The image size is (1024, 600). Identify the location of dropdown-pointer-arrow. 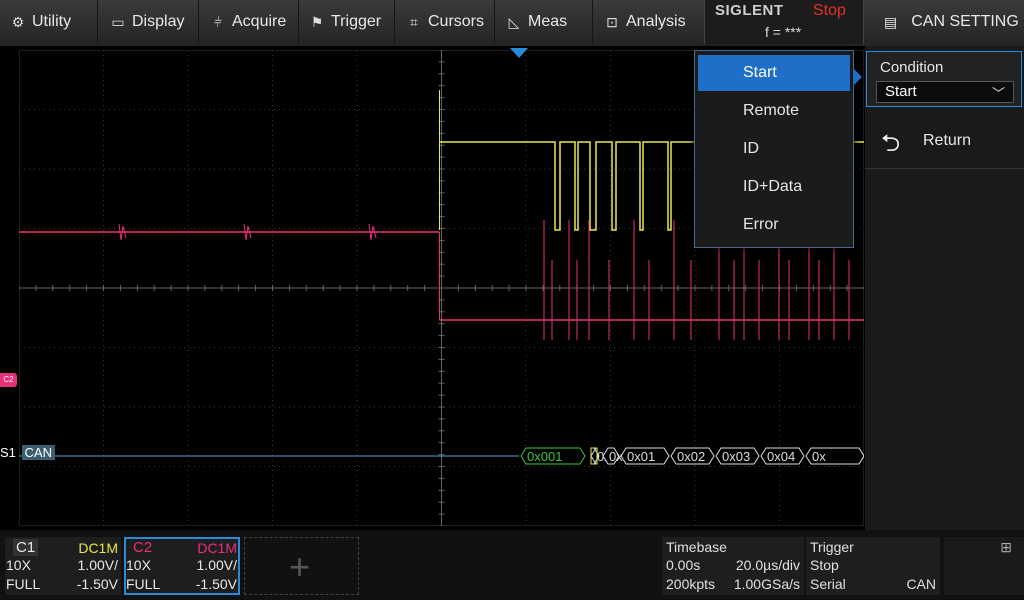
(857, 77).